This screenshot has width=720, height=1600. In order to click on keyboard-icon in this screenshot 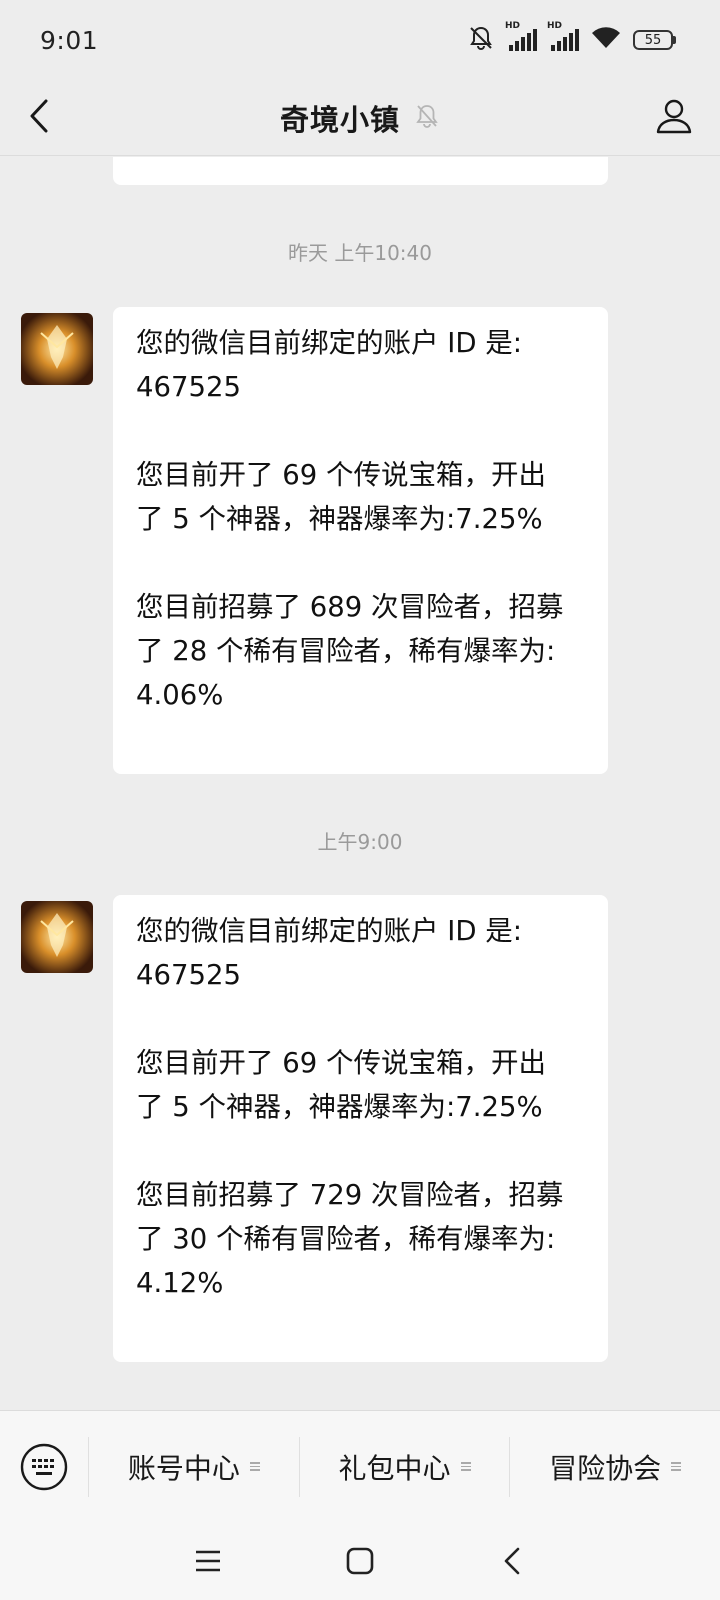, I will do `click(44, 1467)`.